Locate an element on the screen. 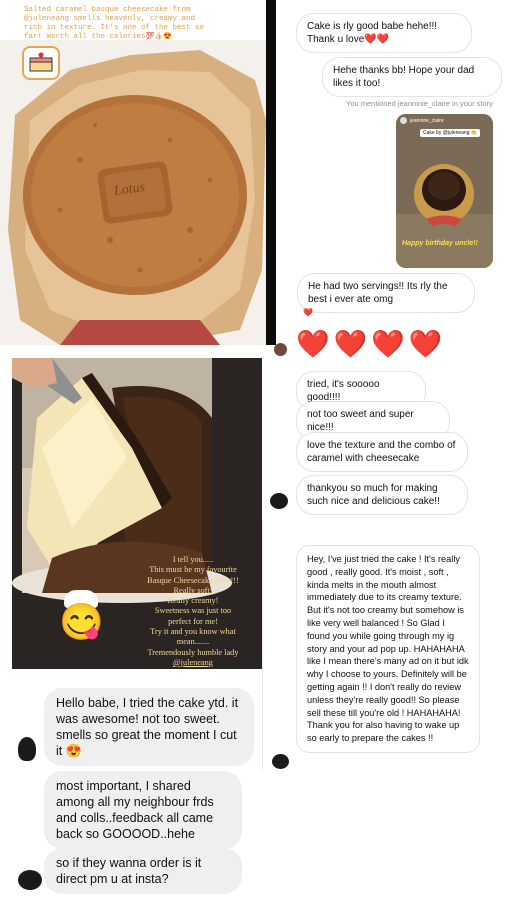 Image resolution: width=511 pixels, height=909 pixels. review-line: Sweetness was just too is located at coordinates (193, 611).